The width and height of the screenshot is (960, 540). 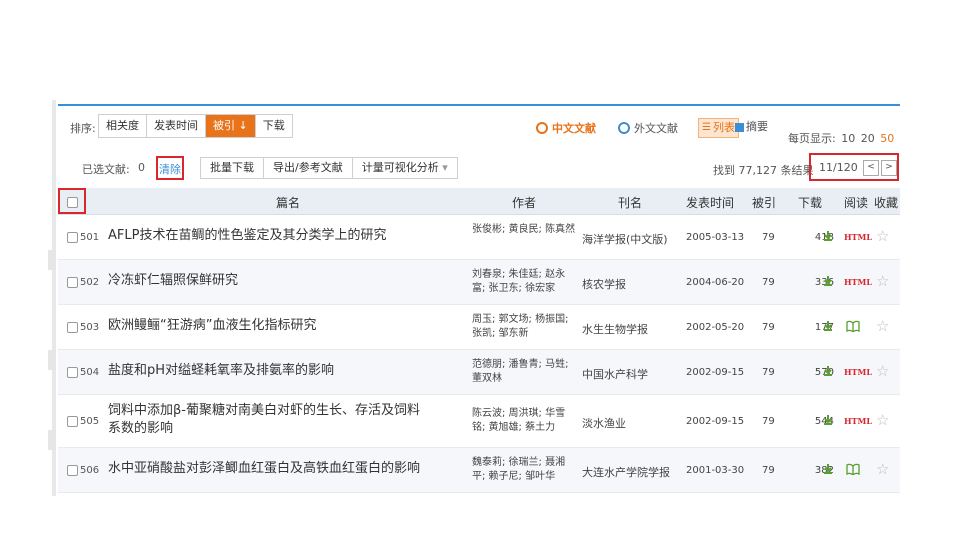 What do you see at coordinates (889, 168) in the screenshot?
I see `next-page-button: >` at bounding box center [889, 168].